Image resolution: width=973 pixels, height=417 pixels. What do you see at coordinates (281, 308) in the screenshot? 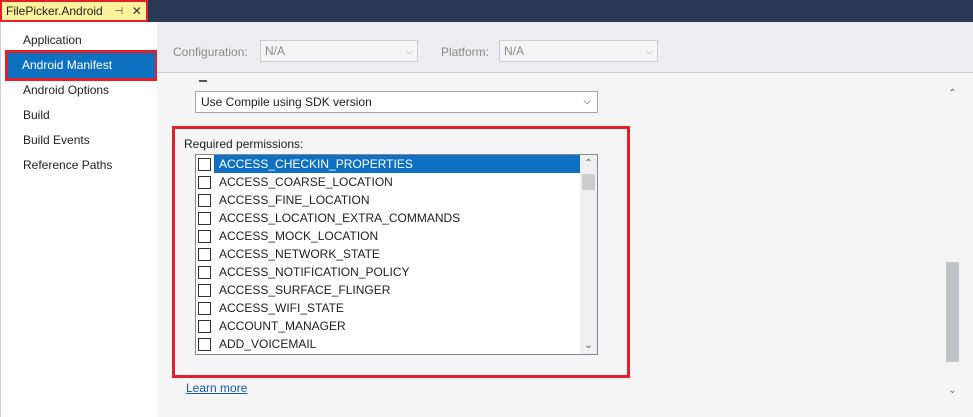
I see `permission-name: ACCESS_WIFI_STATE` at bounding box center [281, 308].